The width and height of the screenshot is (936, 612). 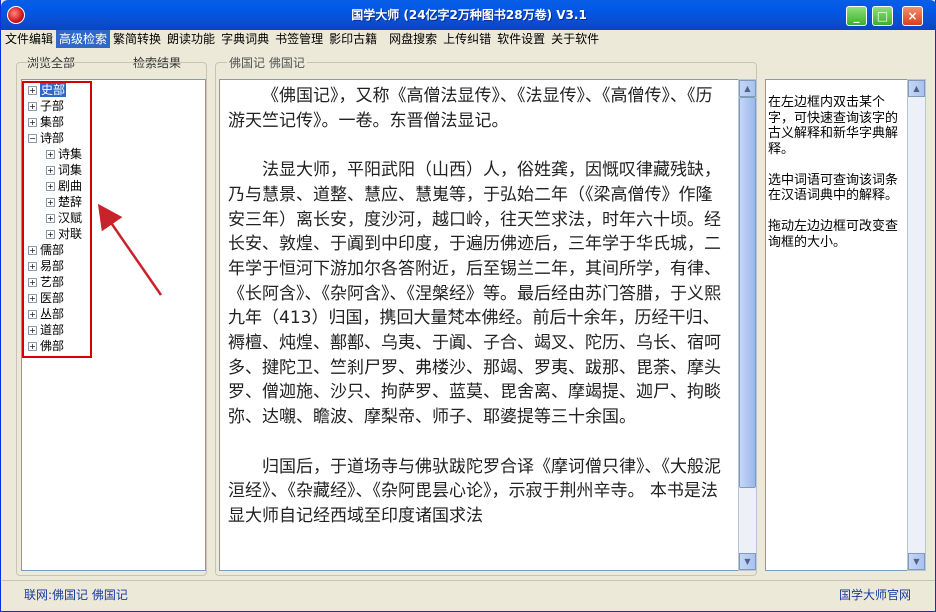 I want to click on official-site-link: 国学大师官网, so click(x=875, y=594).